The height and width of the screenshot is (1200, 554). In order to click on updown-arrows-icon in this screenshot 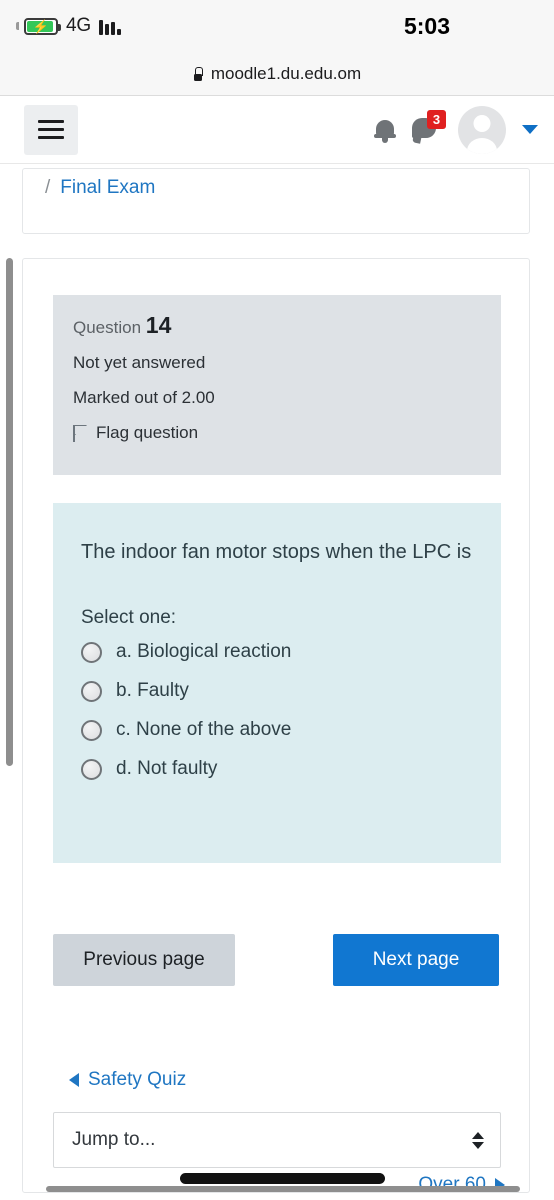, I will do `click(478, 1140)`.